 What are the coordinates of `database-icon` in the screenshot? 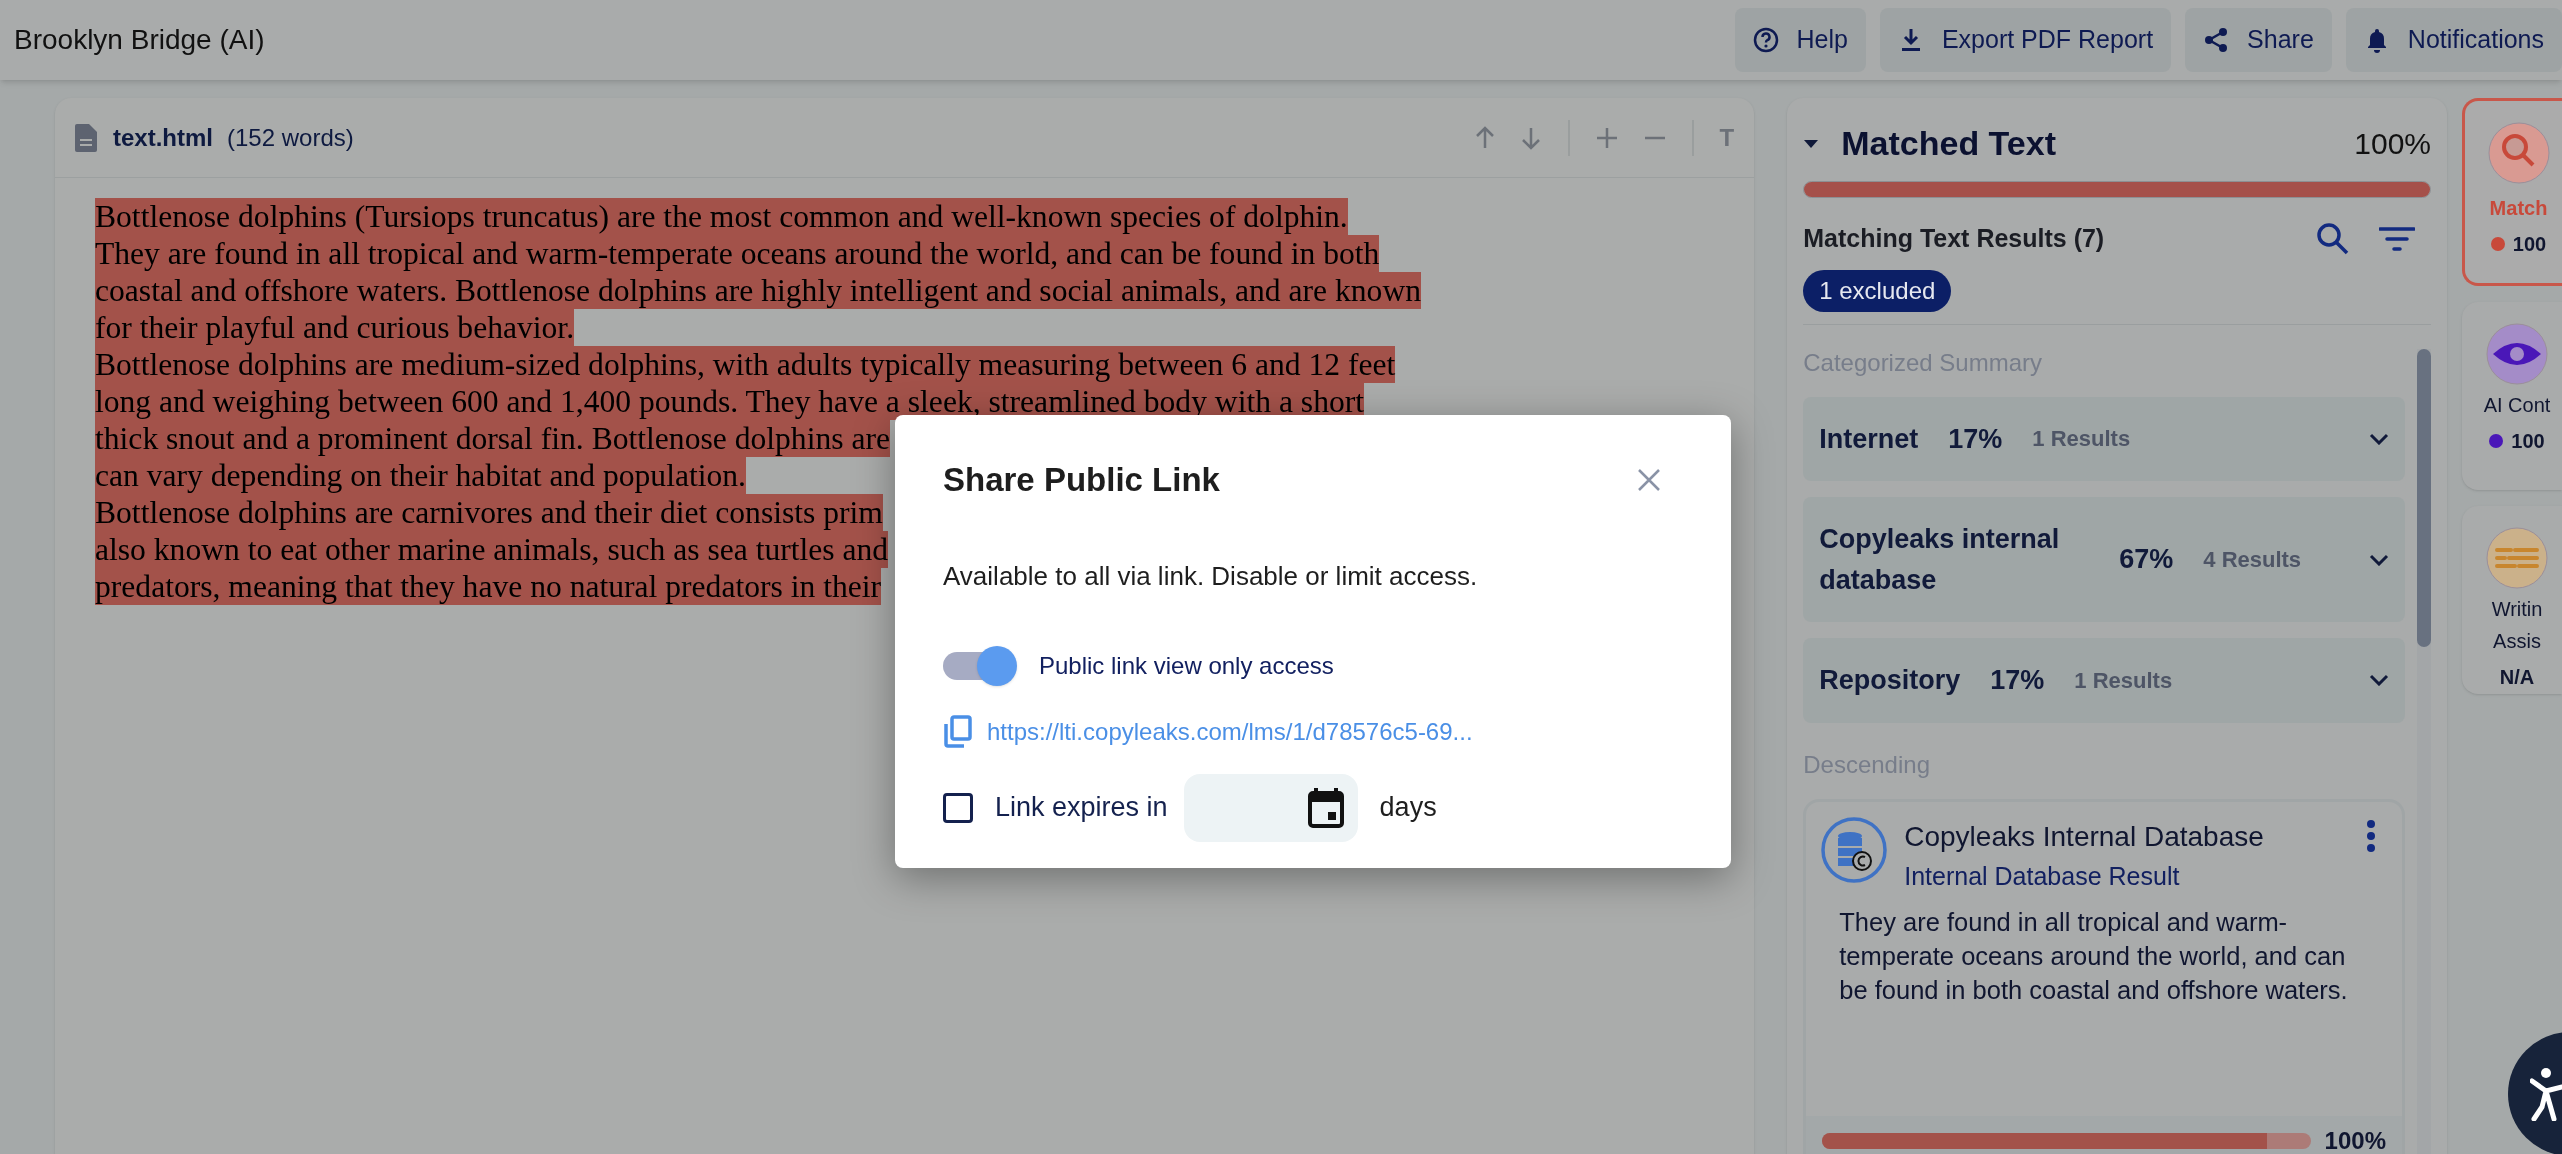 It's located at (1854, 849).